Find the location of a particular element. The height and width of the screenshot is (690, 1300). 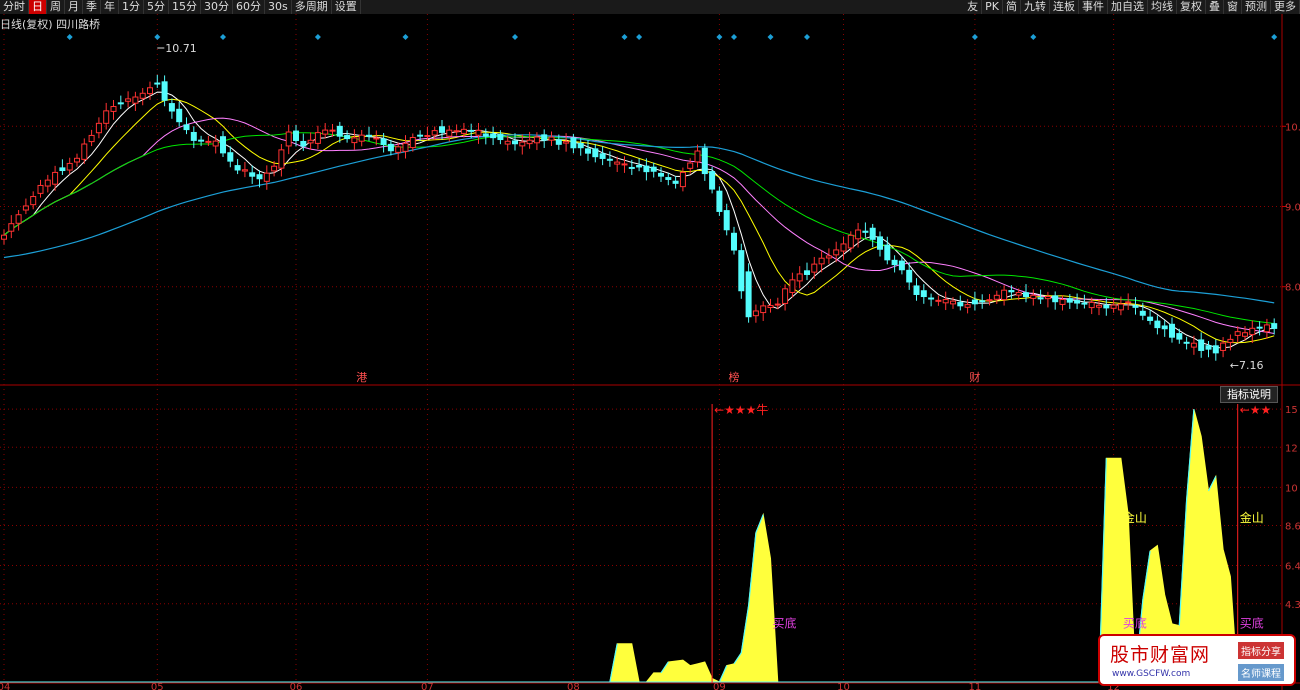

month-label-6: 10 is located at coordinates (843, 686).